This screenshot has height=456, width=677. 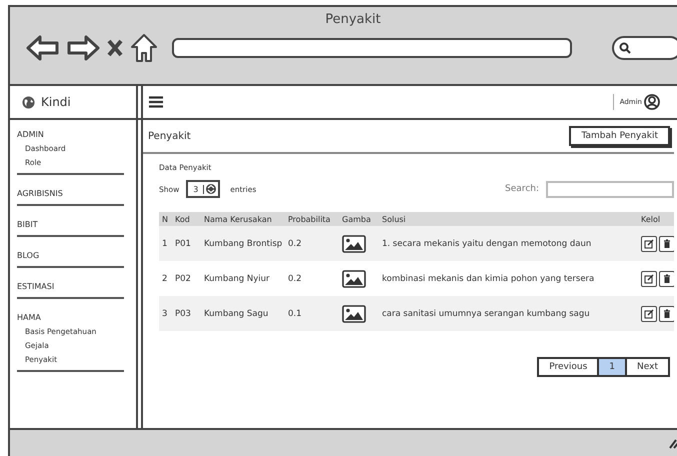 What do you see at coordinates (644, 48) in the screenshot?
I see `search-field` at bounding box center [644, 48].